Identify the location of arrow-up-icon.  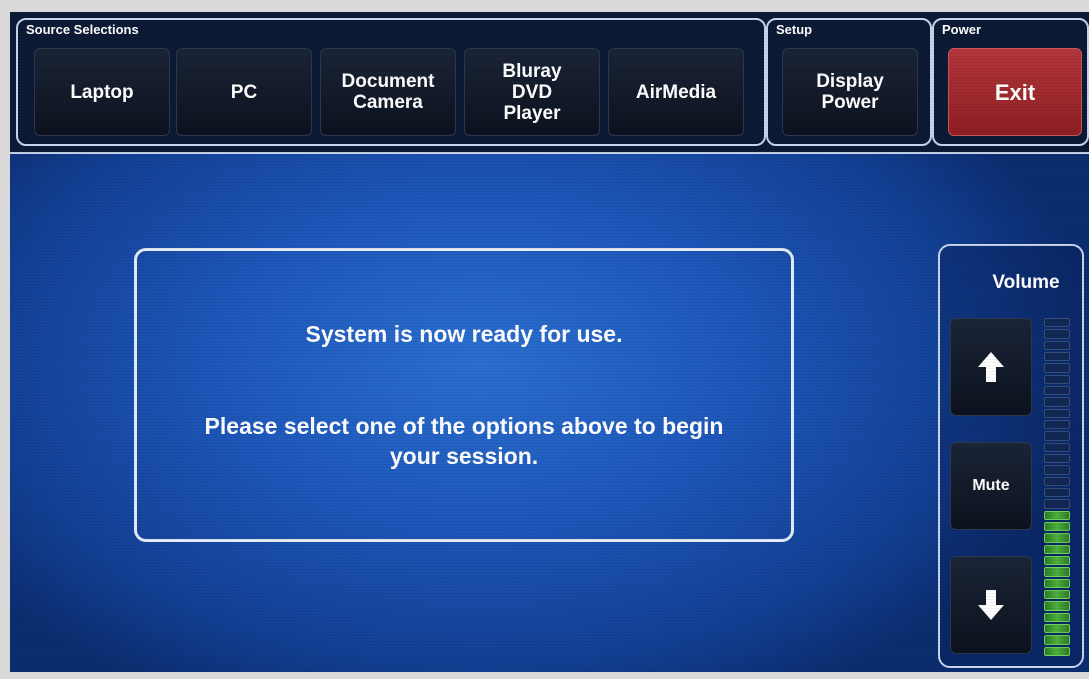
(991, 367).